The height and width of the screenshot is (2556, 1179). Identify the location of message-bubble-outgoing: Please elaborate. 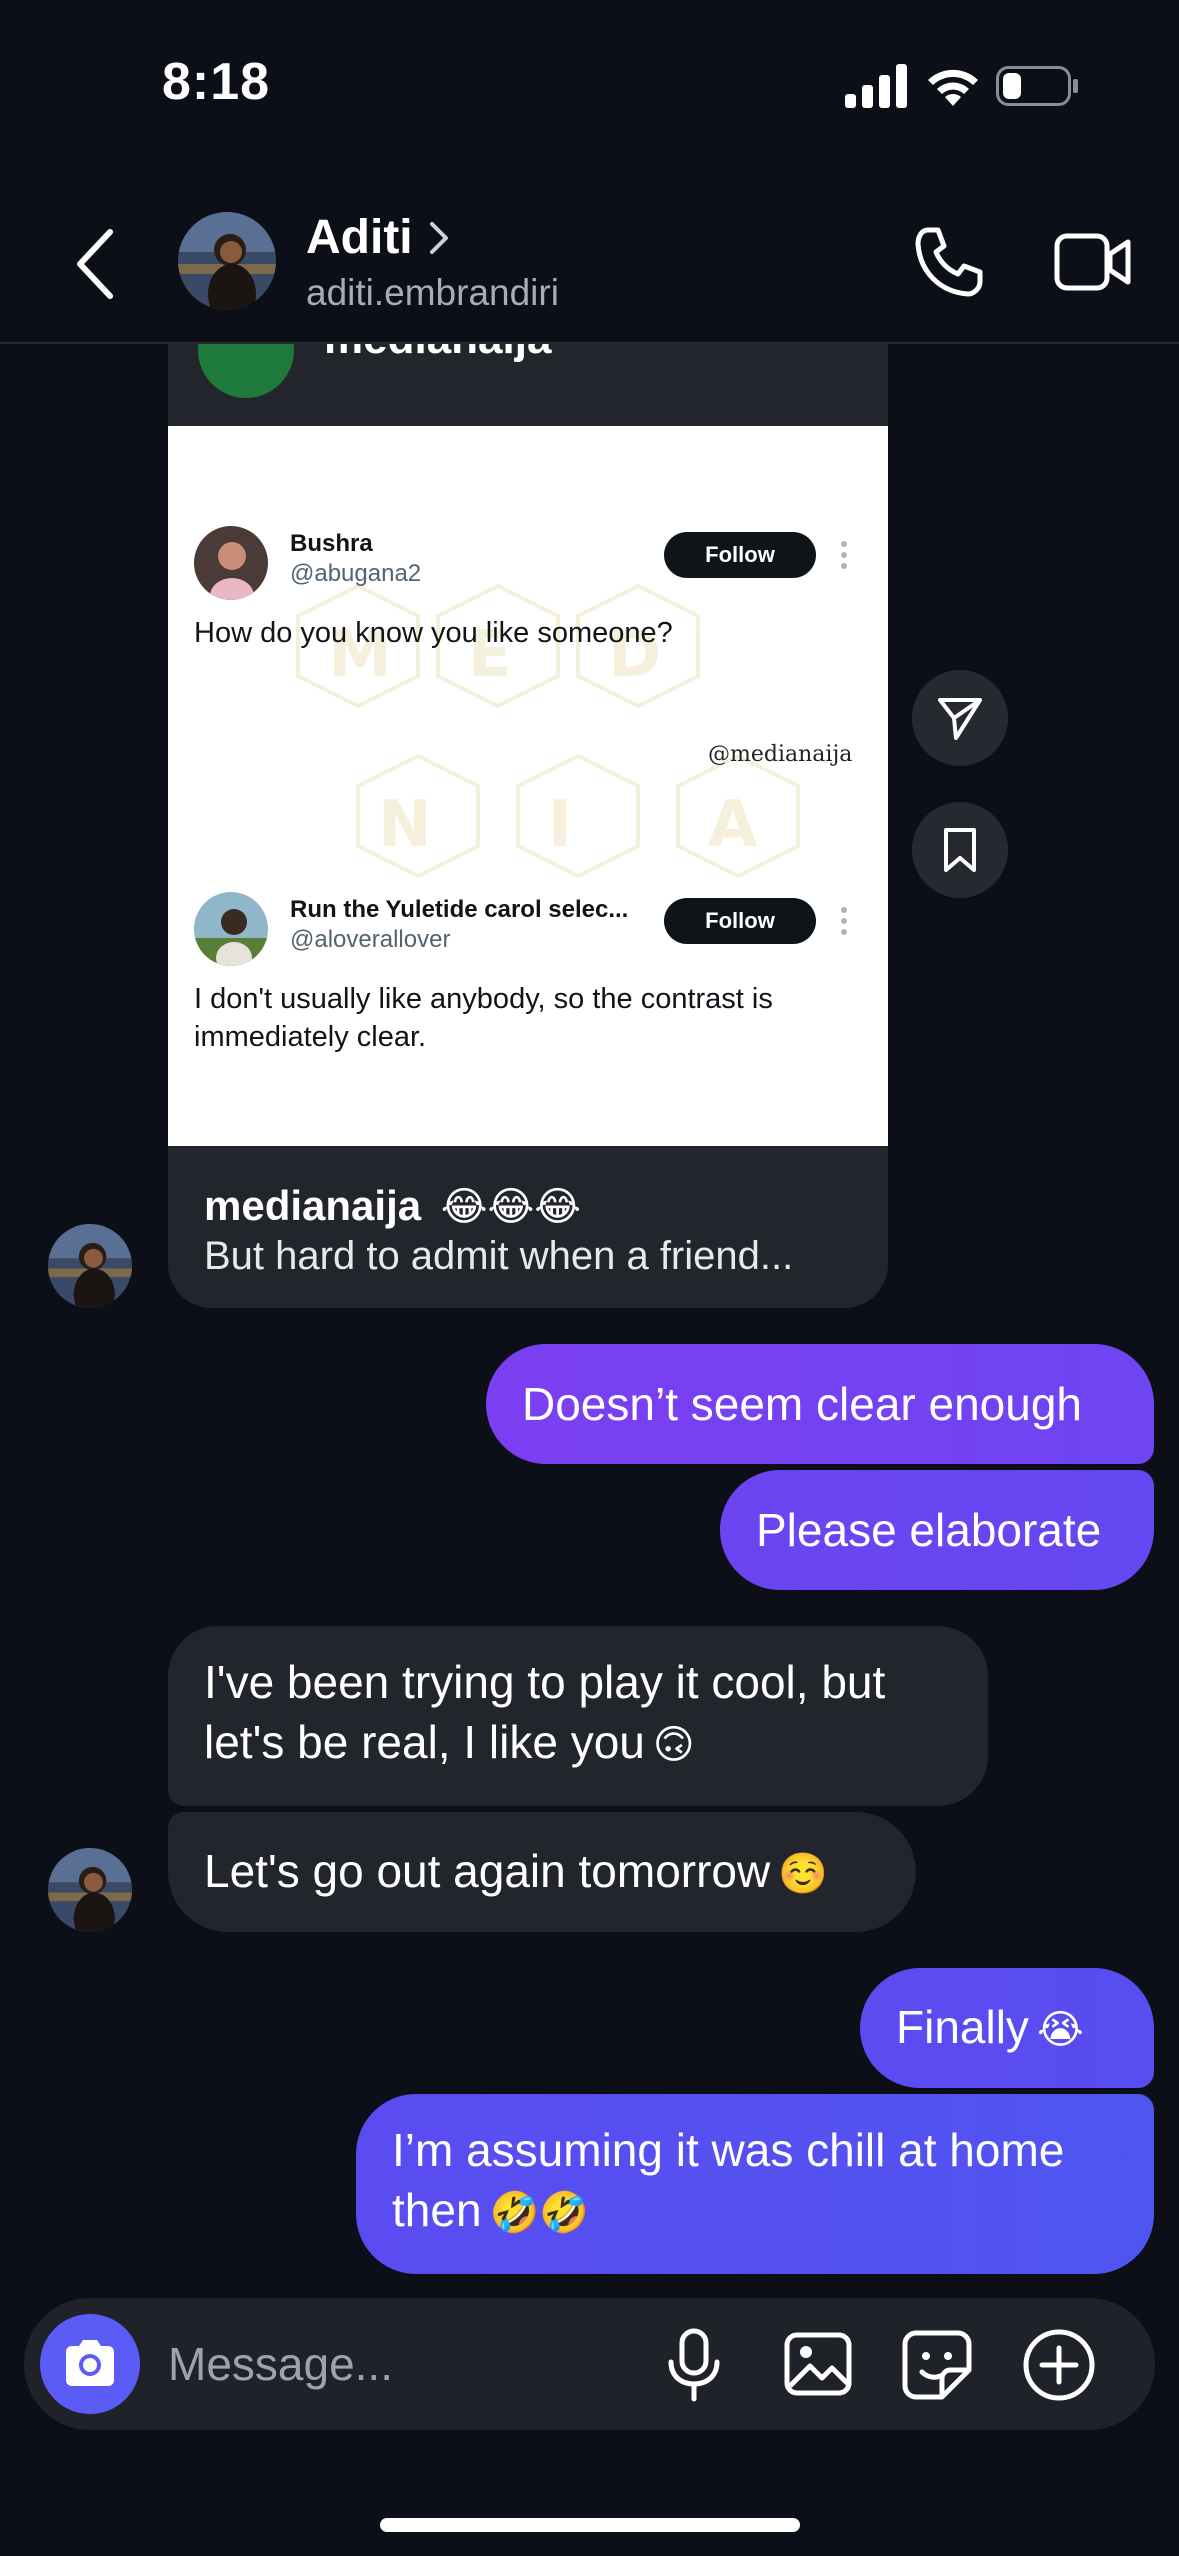
(937, 1530).